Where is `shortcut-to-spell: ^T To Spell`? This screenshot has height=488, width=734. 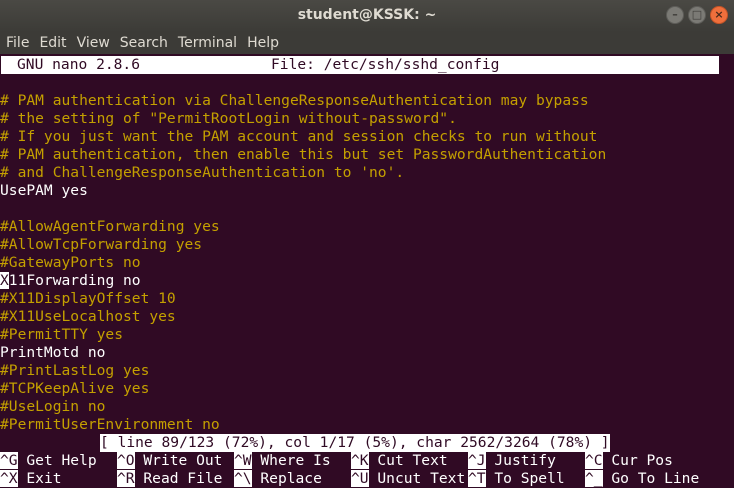
shortcut-to-spell: ^T To Spell is located at coordinates (516, 479).